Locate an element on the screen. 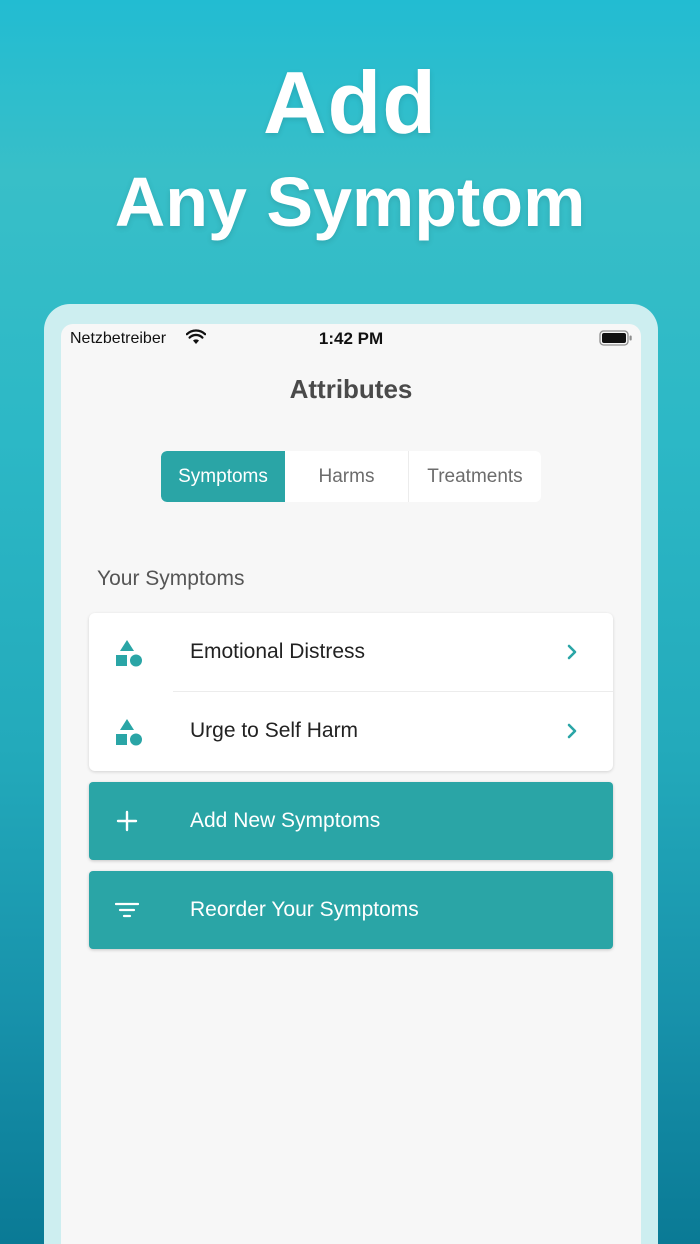  tab-symptoms: Symptoms is located at coordinates (223, 476).